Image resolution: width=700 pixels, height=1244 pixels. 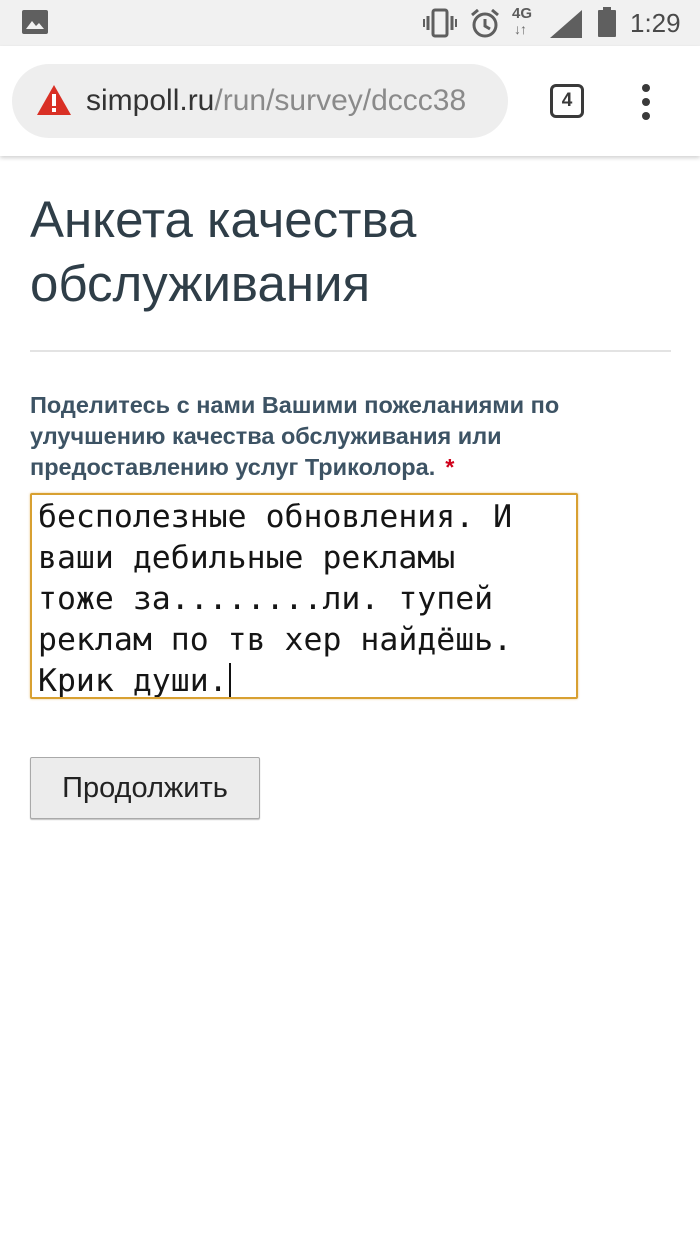 I want to click on status-bar: 4G ↓↑ 1:29, so click(x=350, y=23).